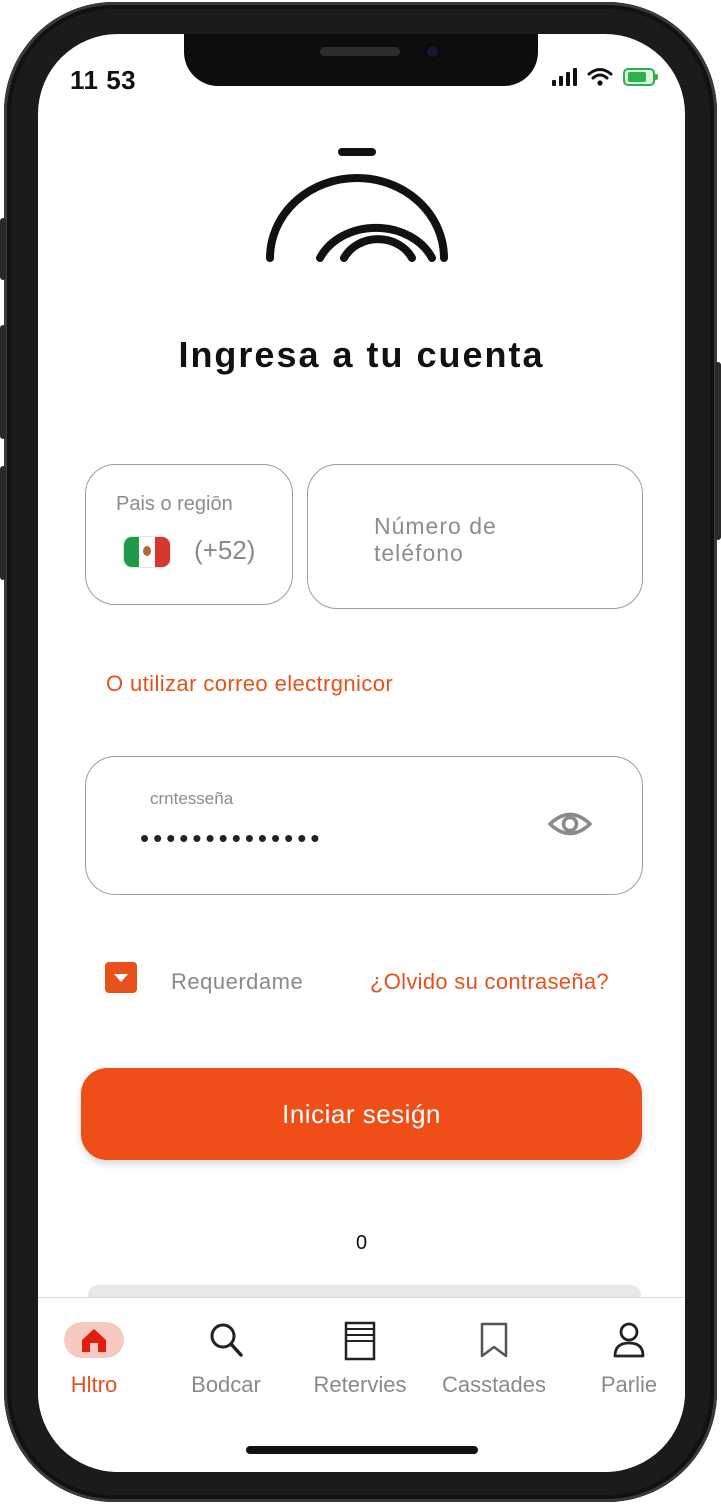 This screenshot has height=1505, width=721. I want to click on page-title: Ingresa a tu cuenta, so click(361, 354).